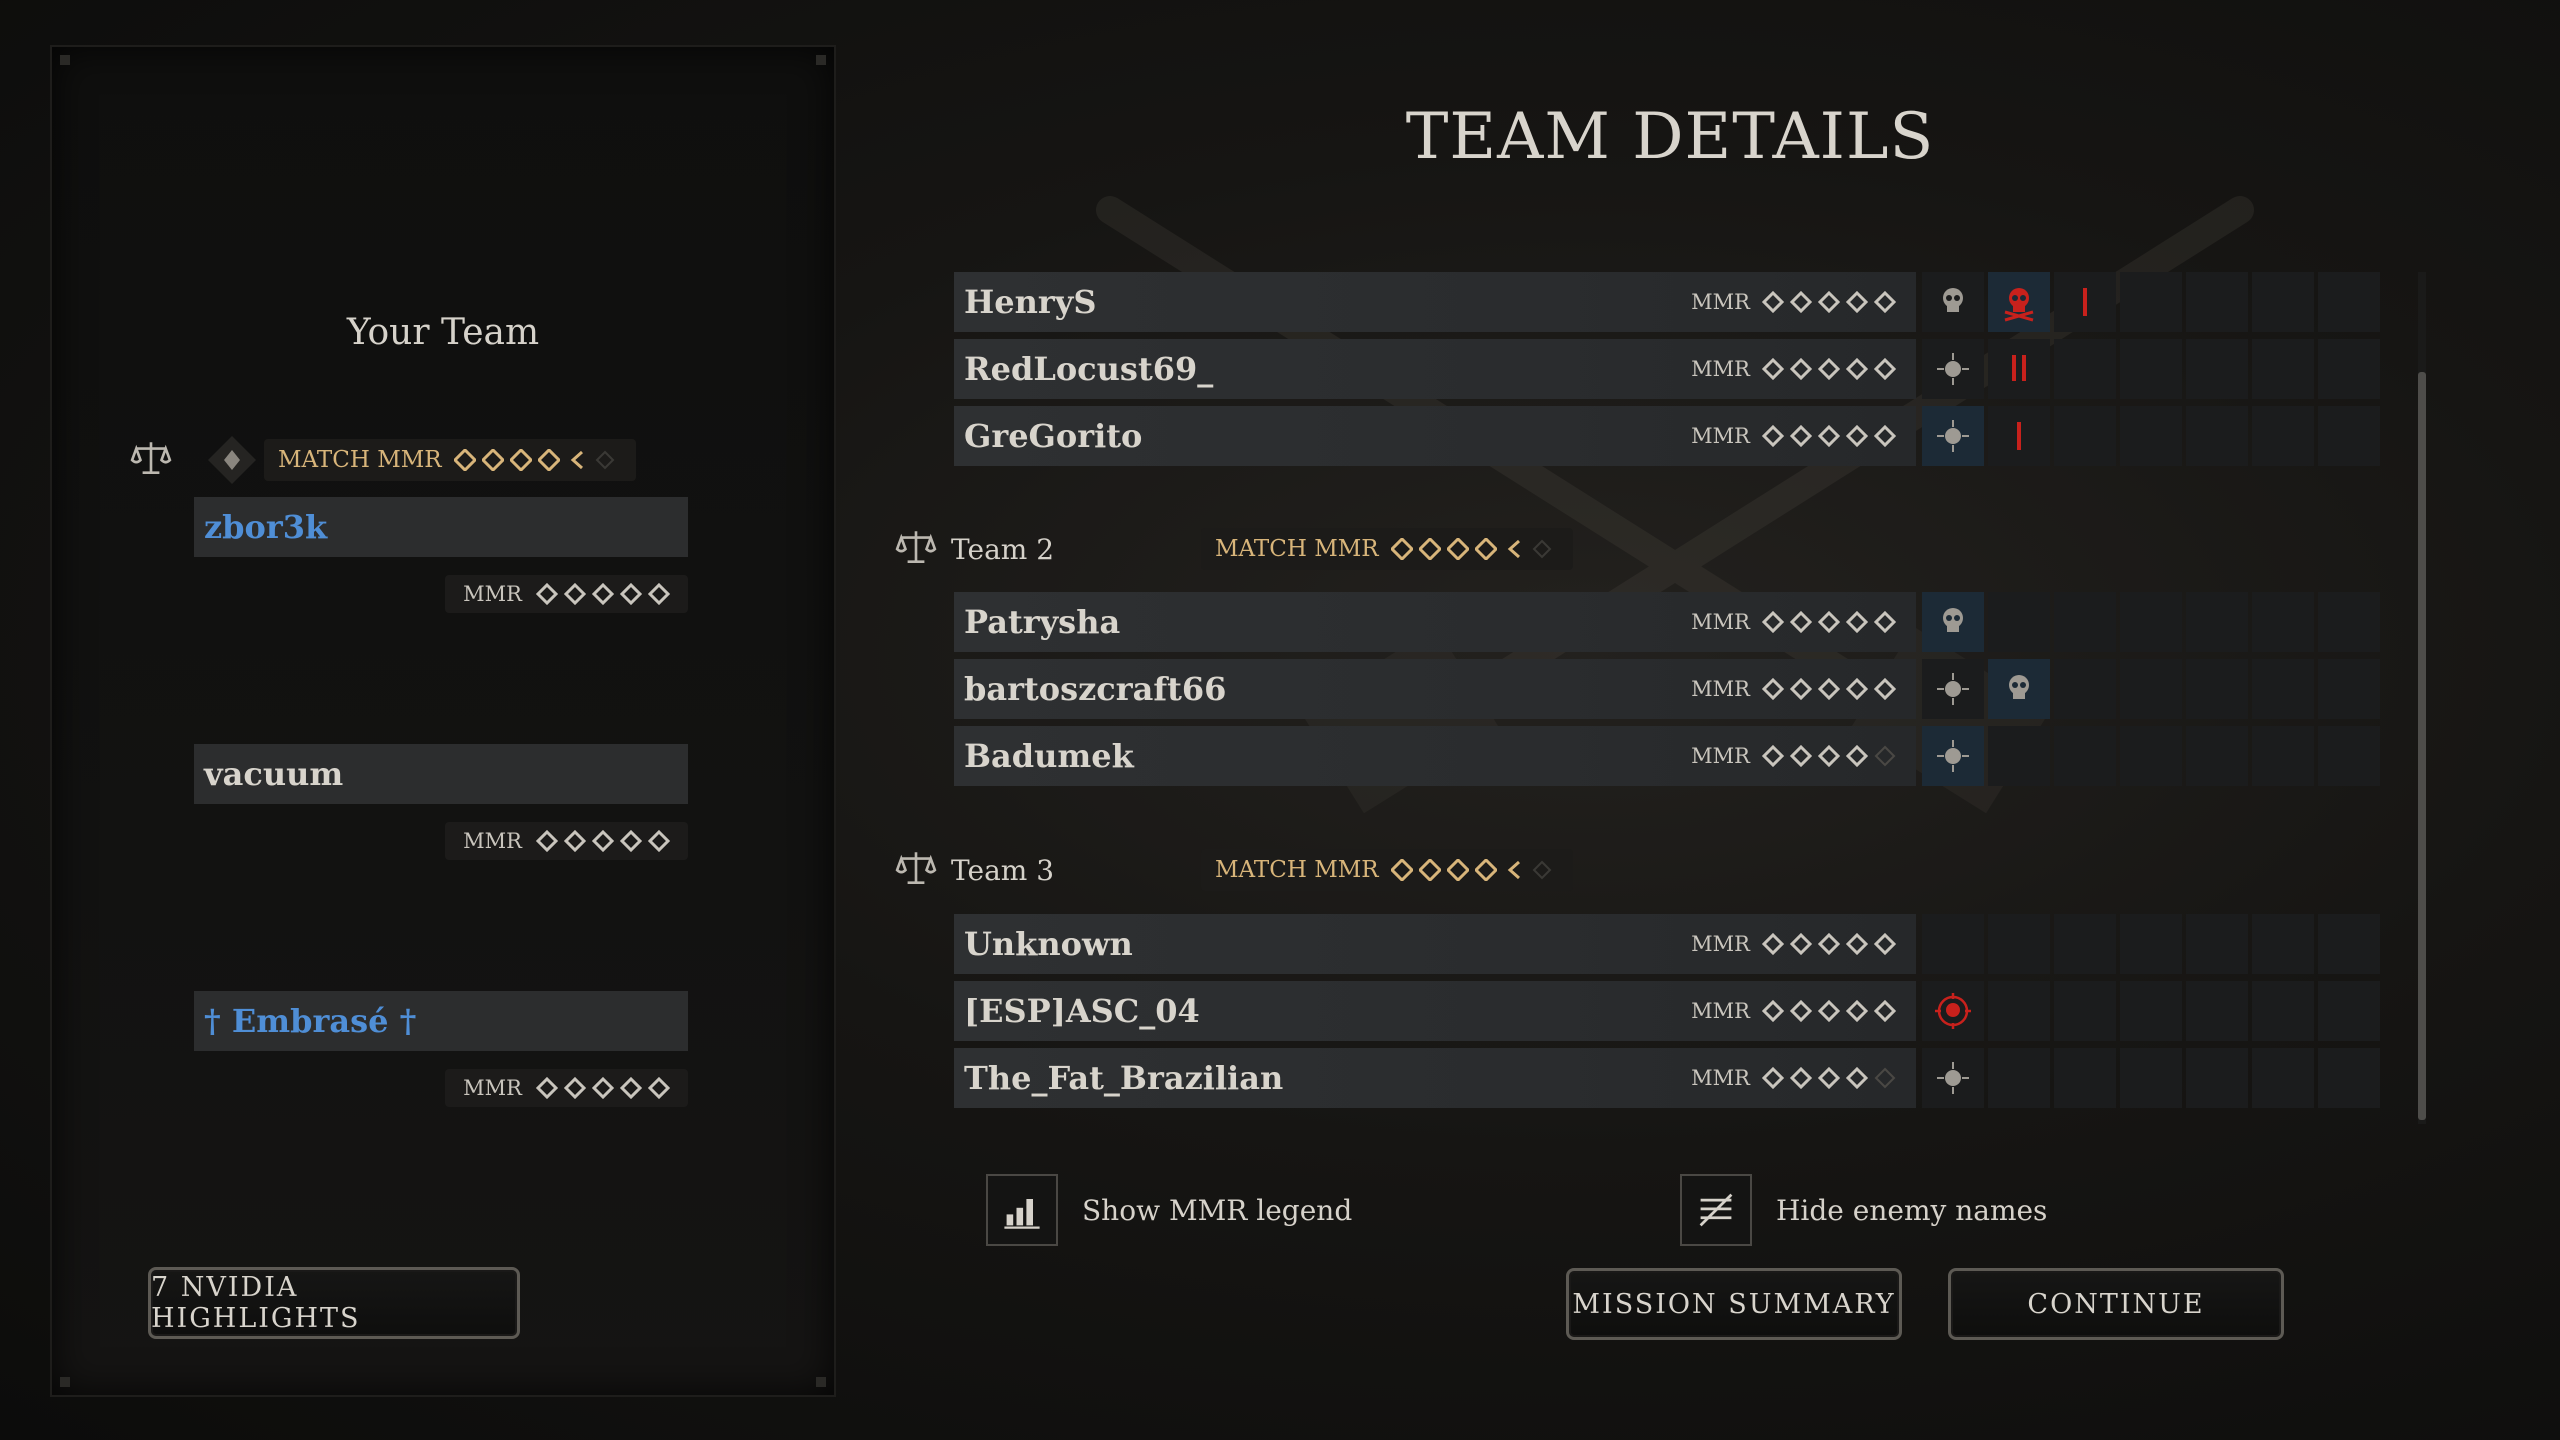 The height and width of the screenshot is (1440, 2560). Describe the element at coordinates (441, 774) in the screenshot. I see `player-name: vacuum` at that location.